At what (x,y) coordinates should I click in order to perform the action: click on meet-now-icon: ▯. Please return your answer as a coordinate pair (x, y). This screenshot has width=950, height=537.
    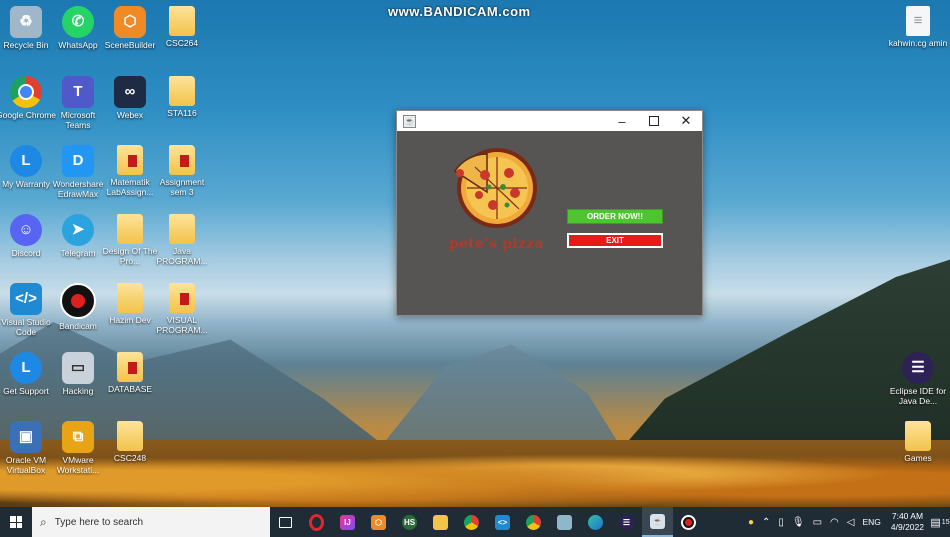
    Looking at the image, I should click on (781, 522).